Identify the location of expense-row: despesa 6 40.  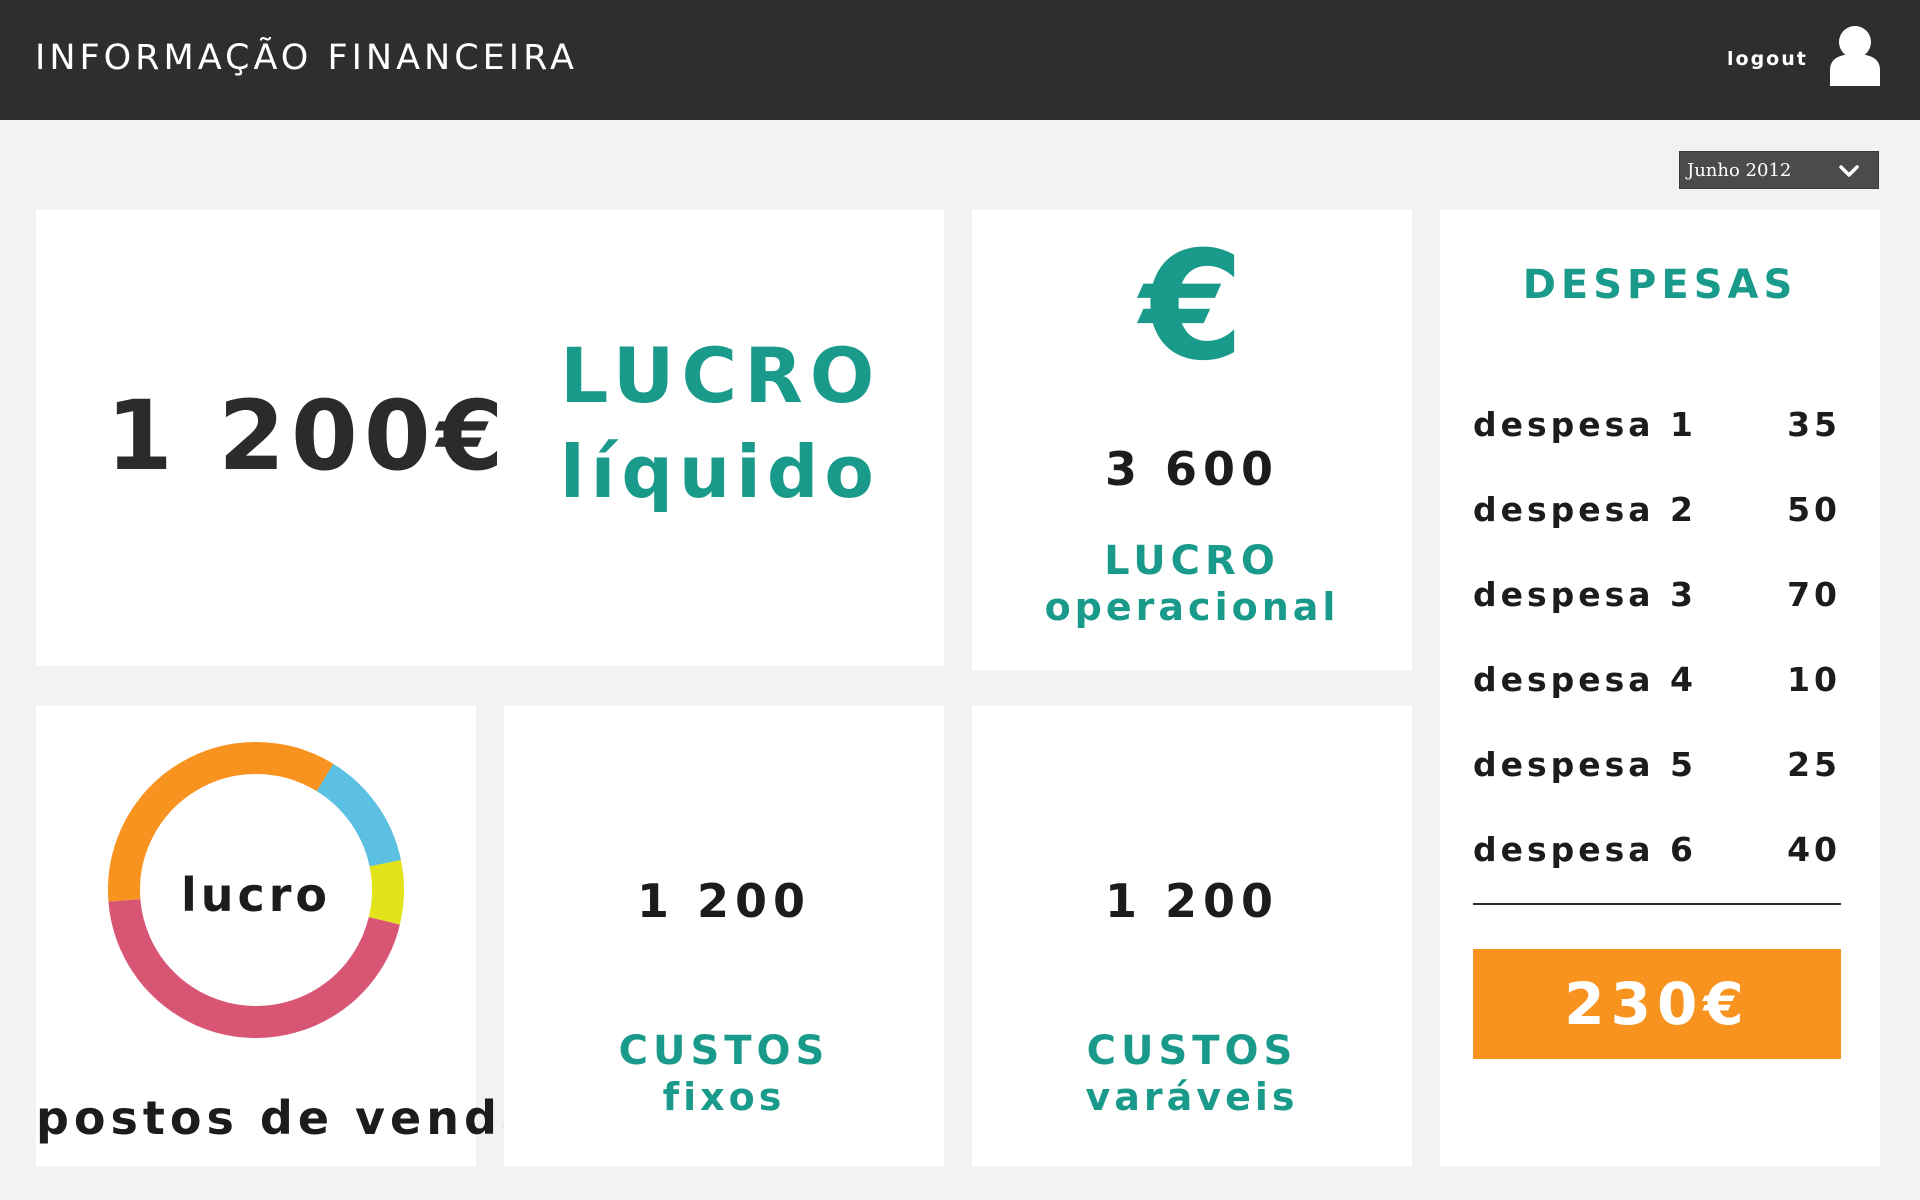
(1657, 855).